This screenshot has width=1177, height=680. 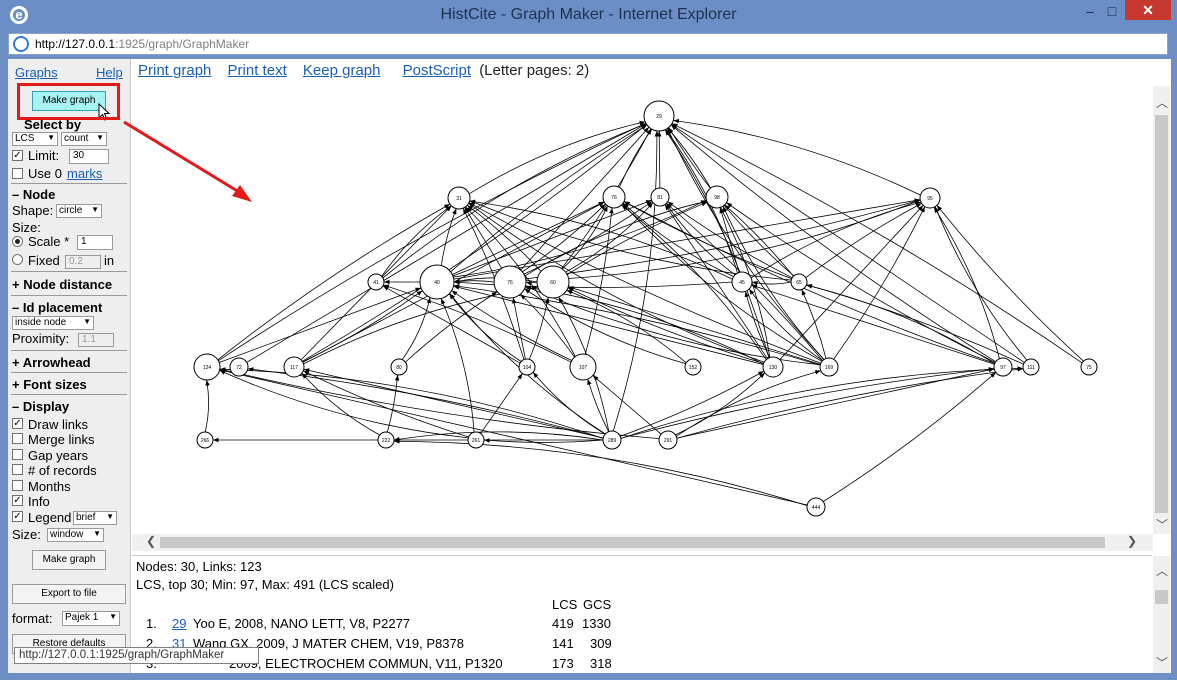 What do you see at coordinates (40, 406) in the screenshot?
I see `display-section-title: – Display` at bounding box center [40, 406].